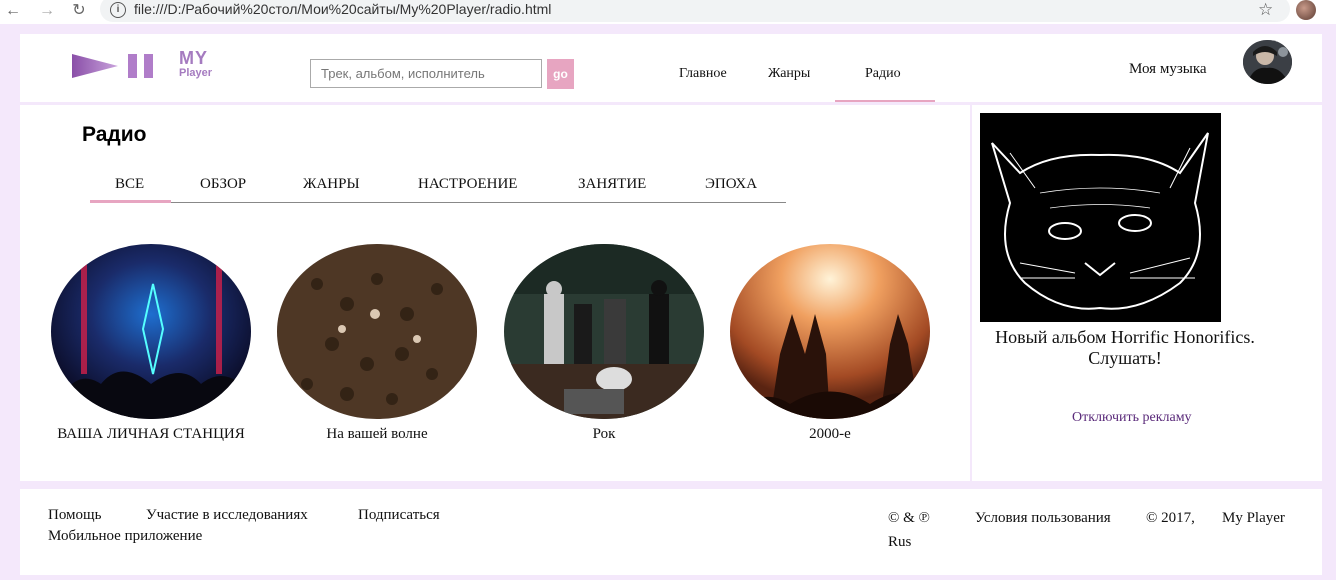  I want to click on forward-arrow-icon: →, so click(47, 11).